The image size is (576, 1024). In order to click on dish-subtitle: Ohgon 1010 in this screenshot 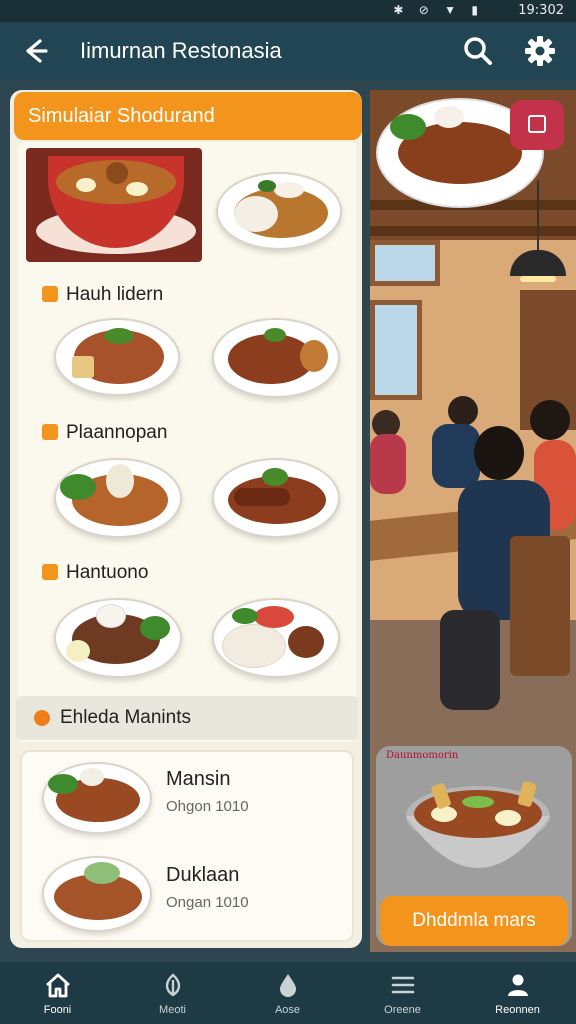, I will do `click(207, 806)`.